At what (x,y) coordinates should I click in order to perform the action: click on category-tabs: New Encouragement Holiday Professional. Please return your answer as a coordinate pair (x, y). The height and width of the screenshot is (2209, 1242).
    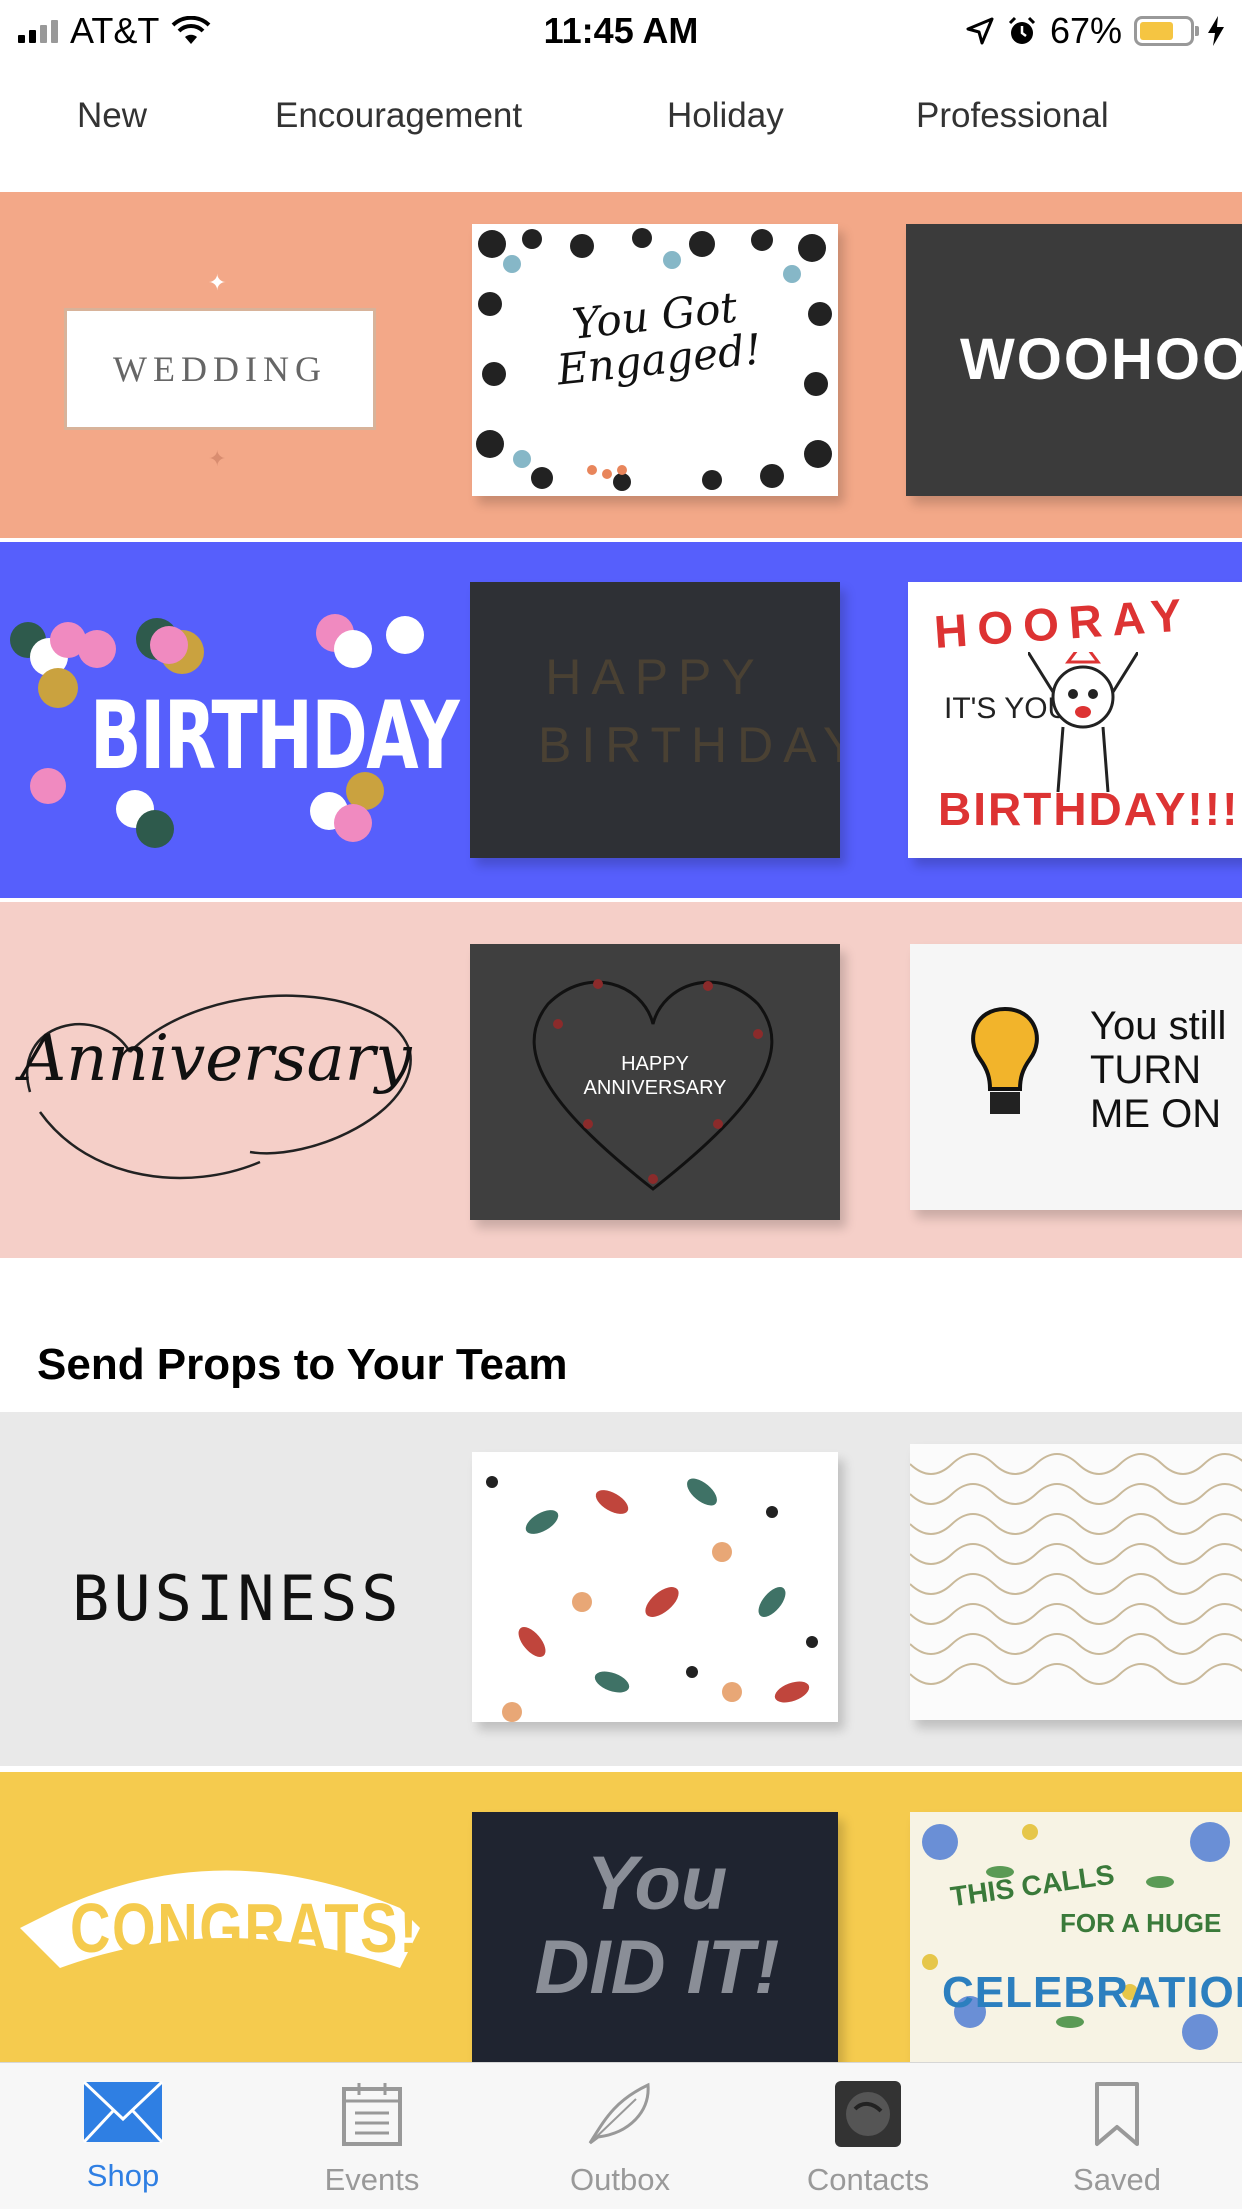
    Looking at the image, I should click on (621, 126).